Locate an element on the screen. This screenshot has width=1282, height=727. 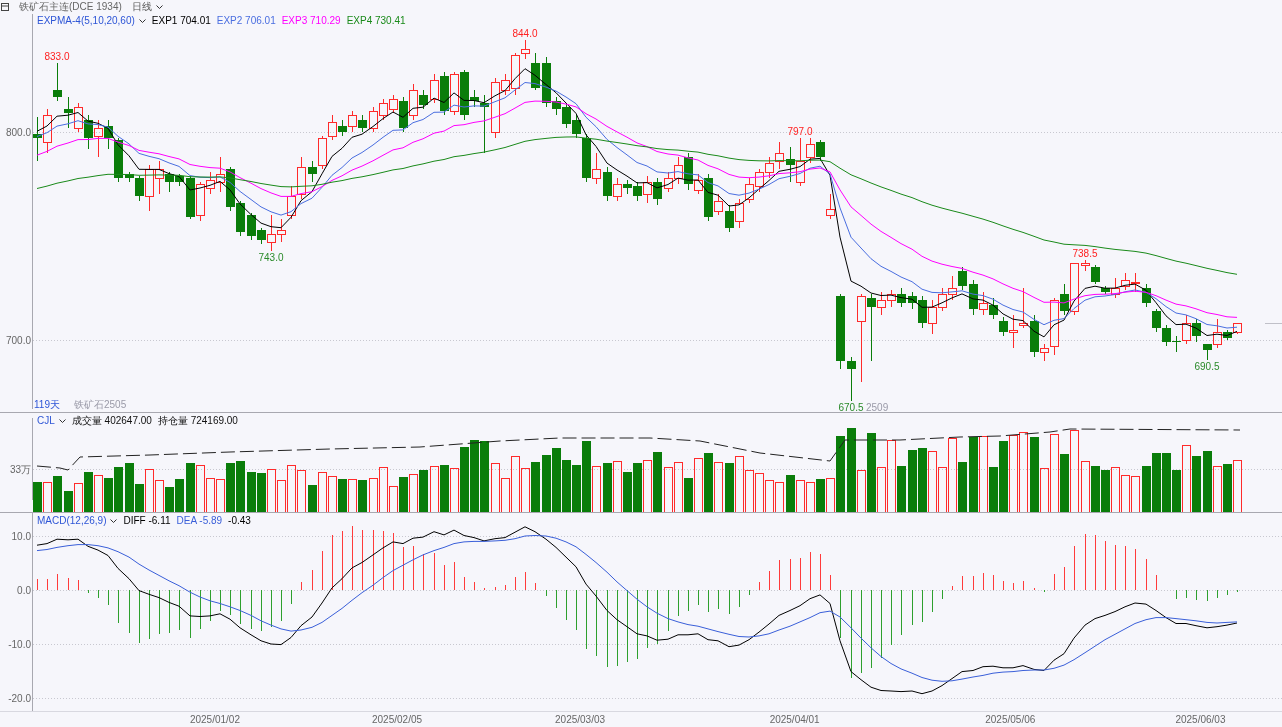
macd-axis-label: 0.0 is located at coordinates (24, 590).